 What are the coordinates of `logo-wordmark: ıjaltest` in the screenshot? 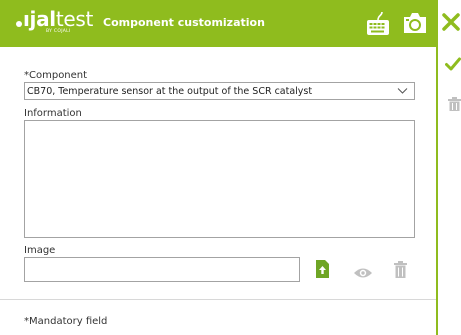 It's located at (58, 19).